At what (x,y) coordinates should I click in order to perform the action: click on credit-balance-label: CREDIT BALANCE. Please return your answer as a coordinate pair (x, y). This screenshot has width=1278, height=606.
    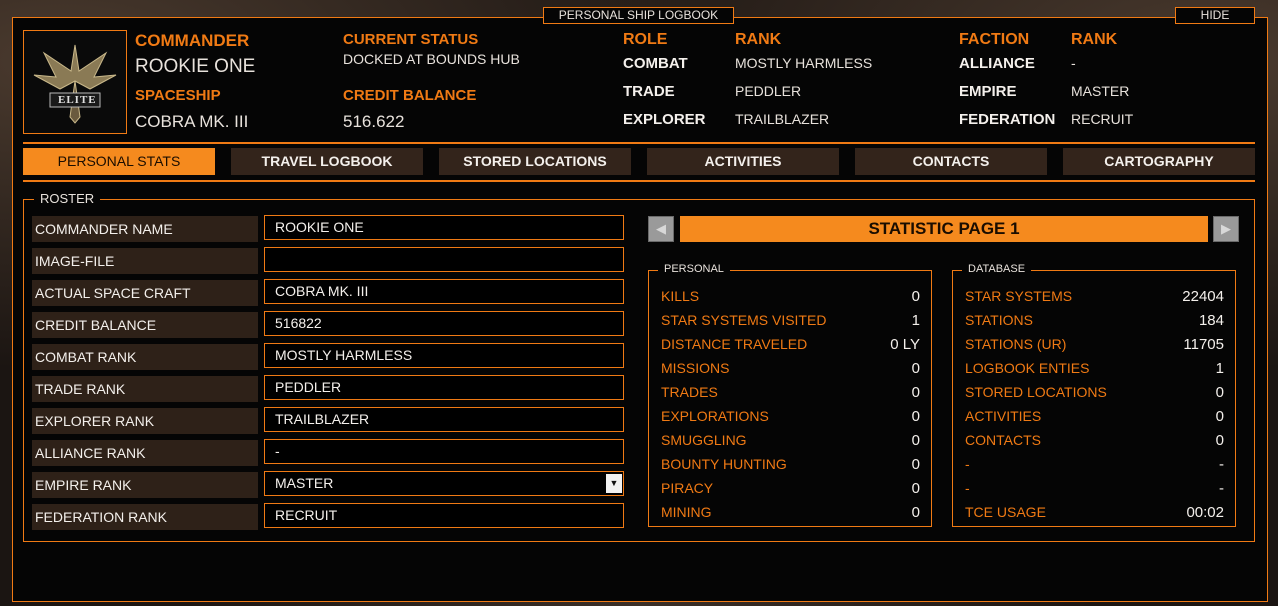
    Looking at the image, I should click on (410, 95).